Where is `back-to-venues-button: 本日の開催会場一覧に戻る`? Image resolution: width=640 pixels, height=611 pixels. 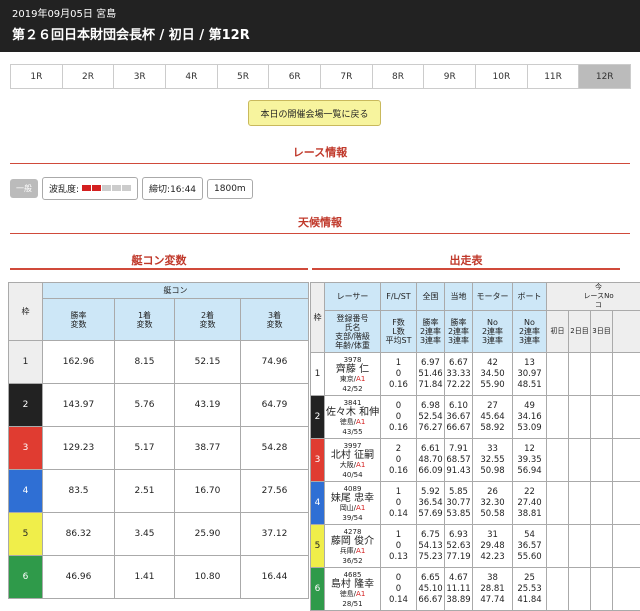
back-to-venues-button: 本日の開催会場一覧に戻る is located at coordinates (314, 113).